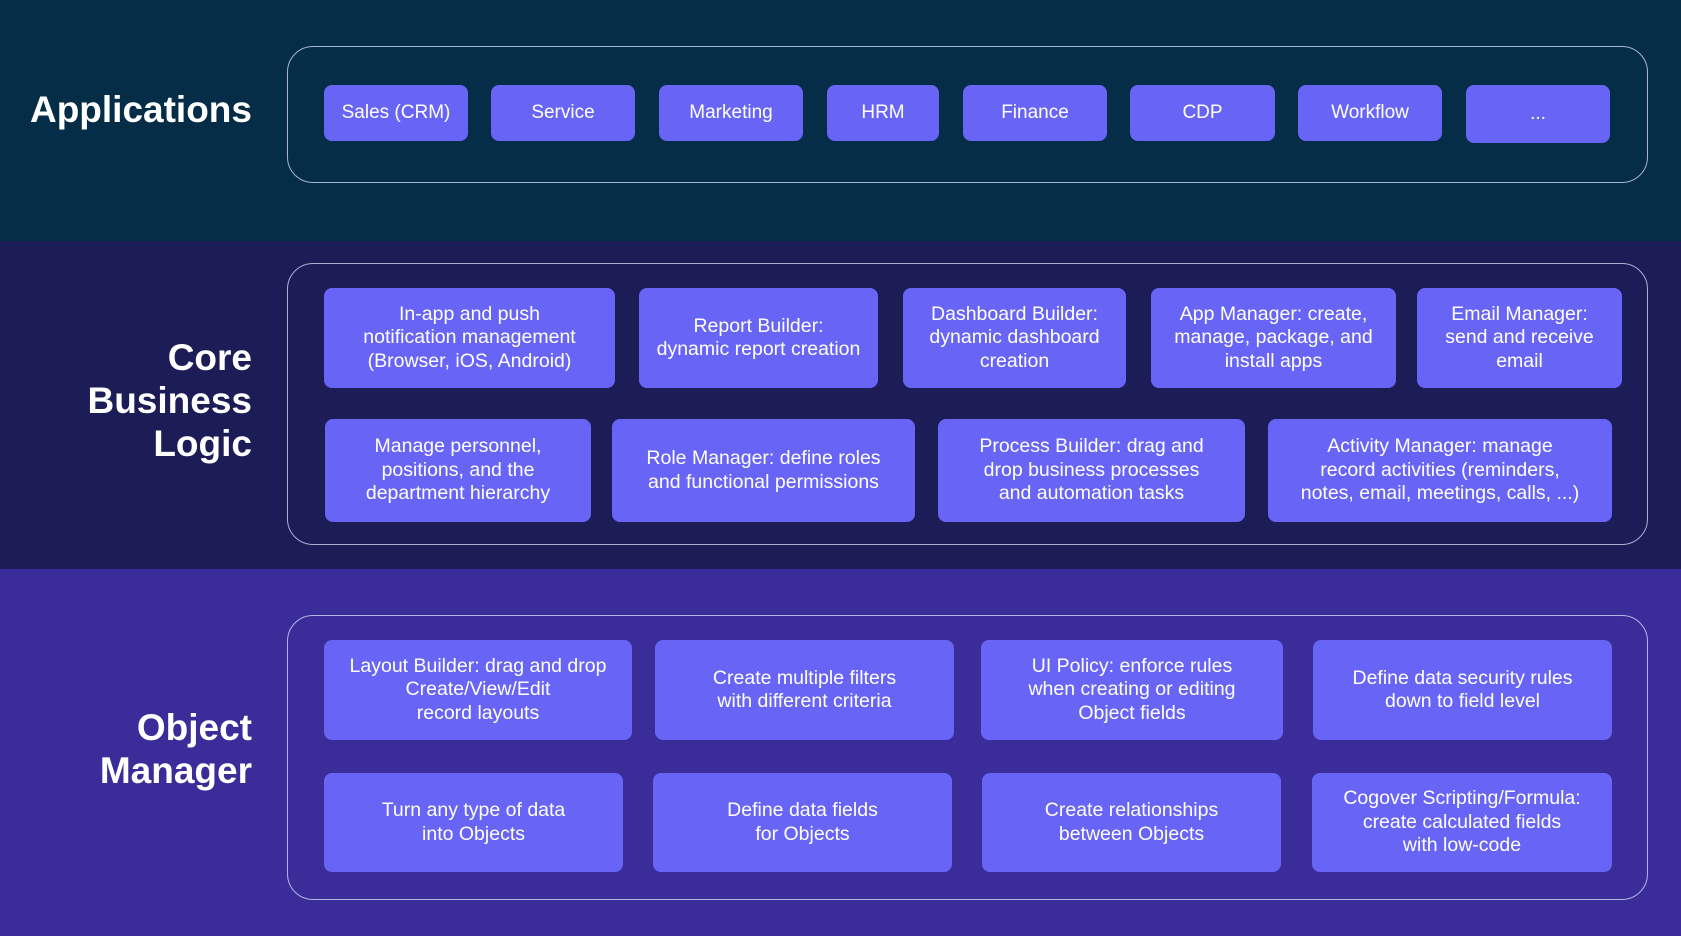 The height and width of the screenshot is (936, 1681). I want to click on core-business-logic-title: Core Business Logic, so click(169, 400).